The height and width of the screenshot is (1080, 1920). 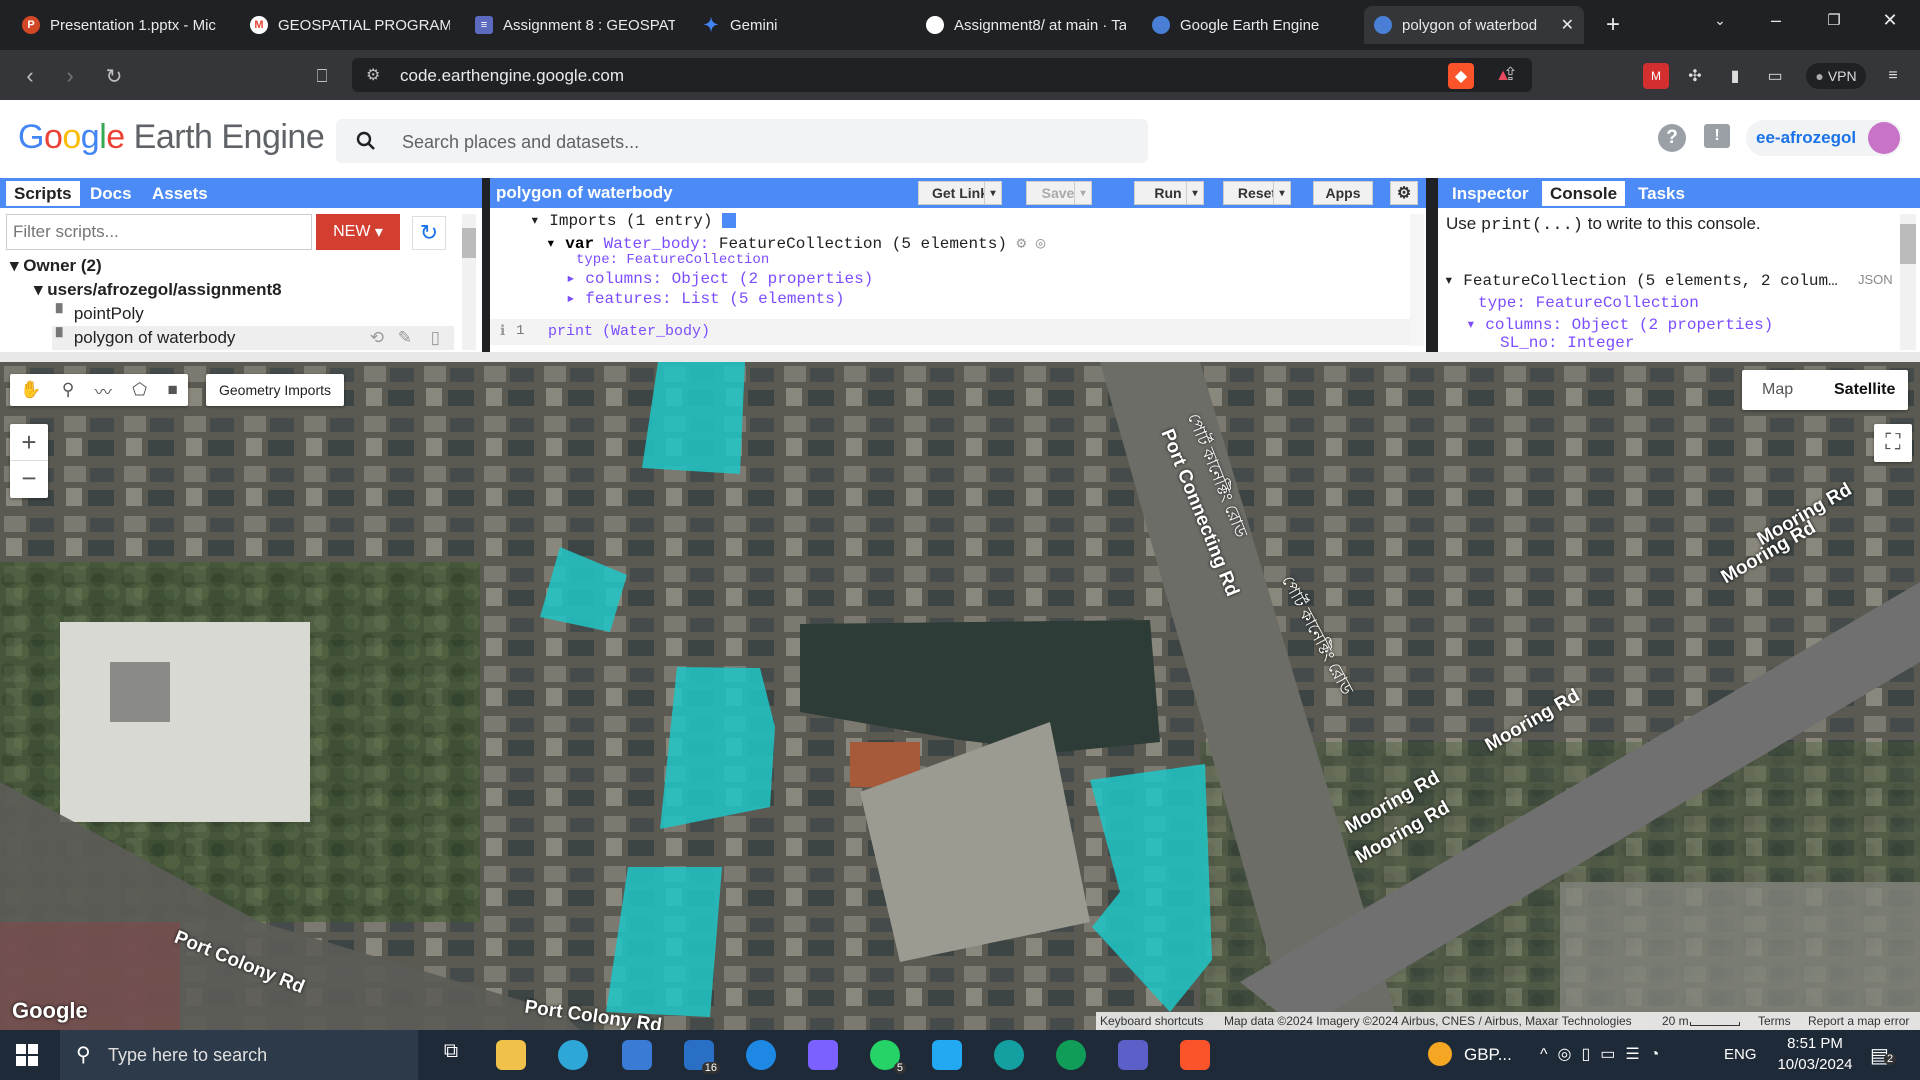 I want to click on weather-icon, so click(x=1440, y=1054).